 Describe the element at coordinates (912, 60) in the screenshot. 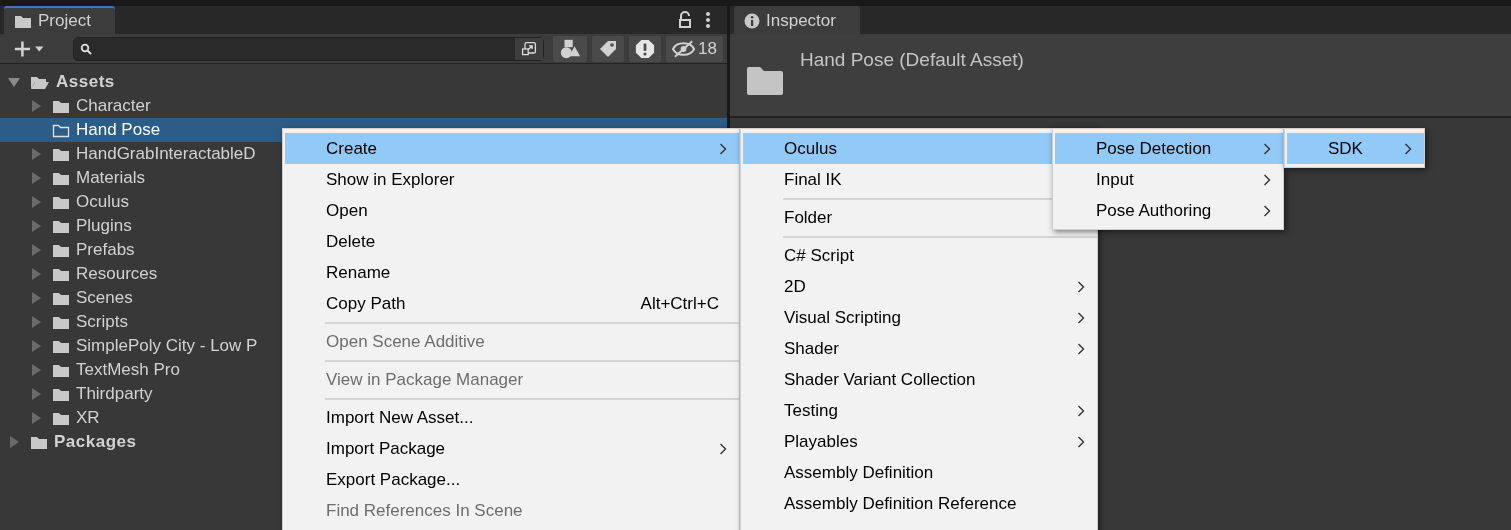

I see `asset-title: Hand Pose (Default Asset)` at that location.